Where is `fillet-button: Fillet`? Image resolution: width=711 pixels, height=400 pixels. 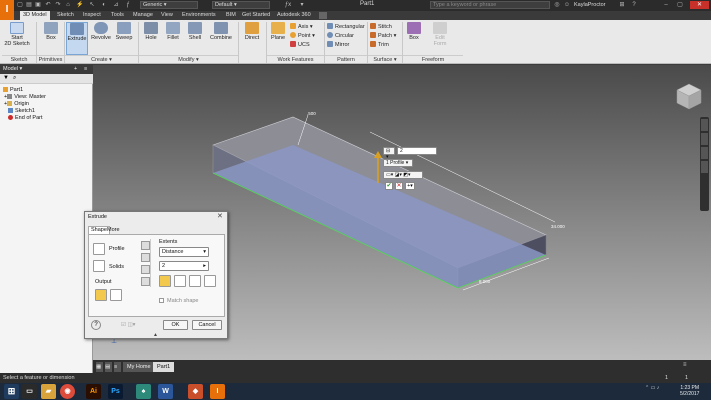 fillet-button: Fillet is located at coordinates (173, 31).